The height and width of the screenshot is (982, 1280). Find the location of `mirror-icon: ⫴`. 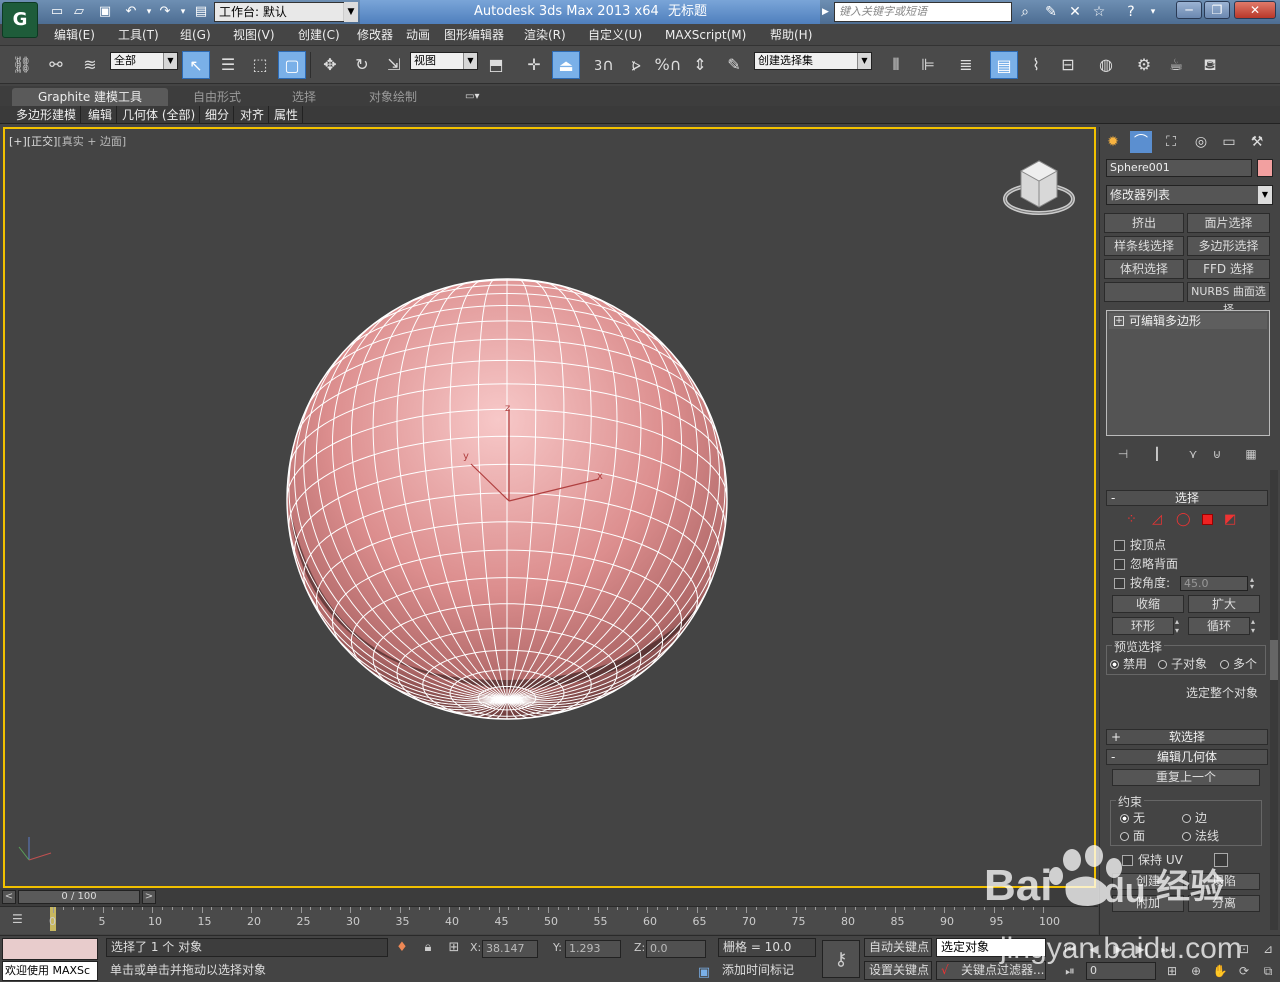

mirror-icon: ⫴ is located at coordinates (896, 65).